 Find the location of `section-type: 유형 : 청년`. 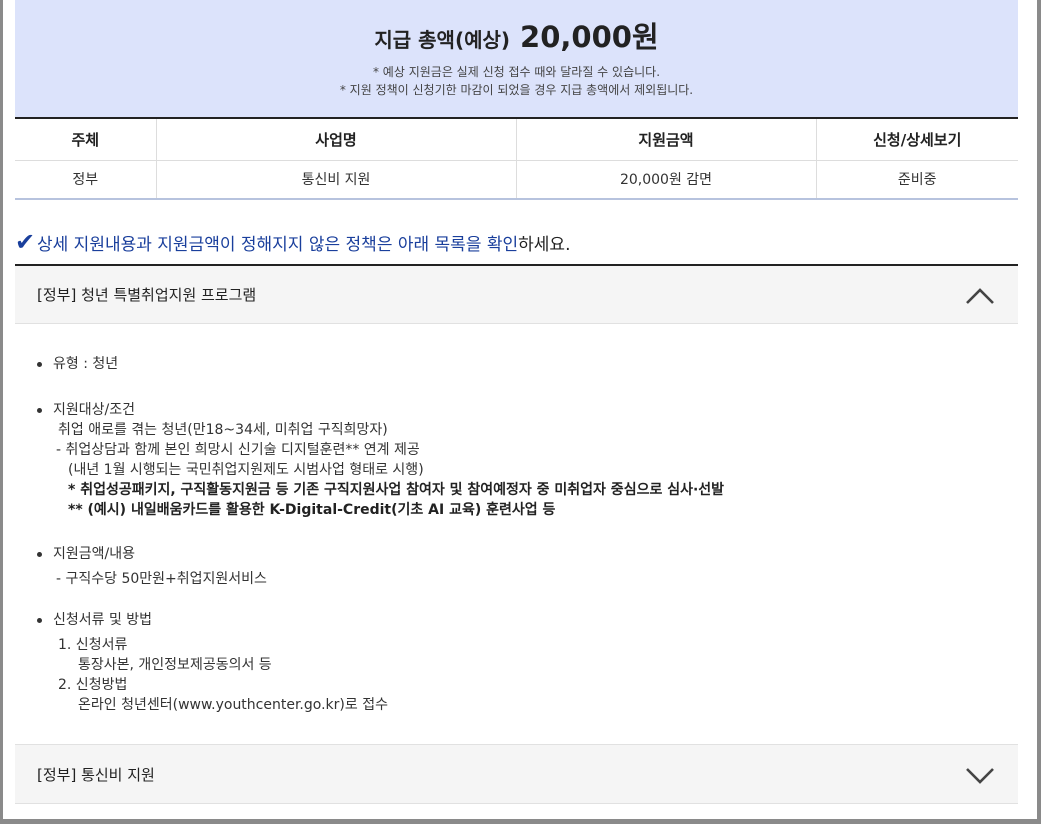

section-type: 유형 : 청년 is located at coordinates (516, 364).